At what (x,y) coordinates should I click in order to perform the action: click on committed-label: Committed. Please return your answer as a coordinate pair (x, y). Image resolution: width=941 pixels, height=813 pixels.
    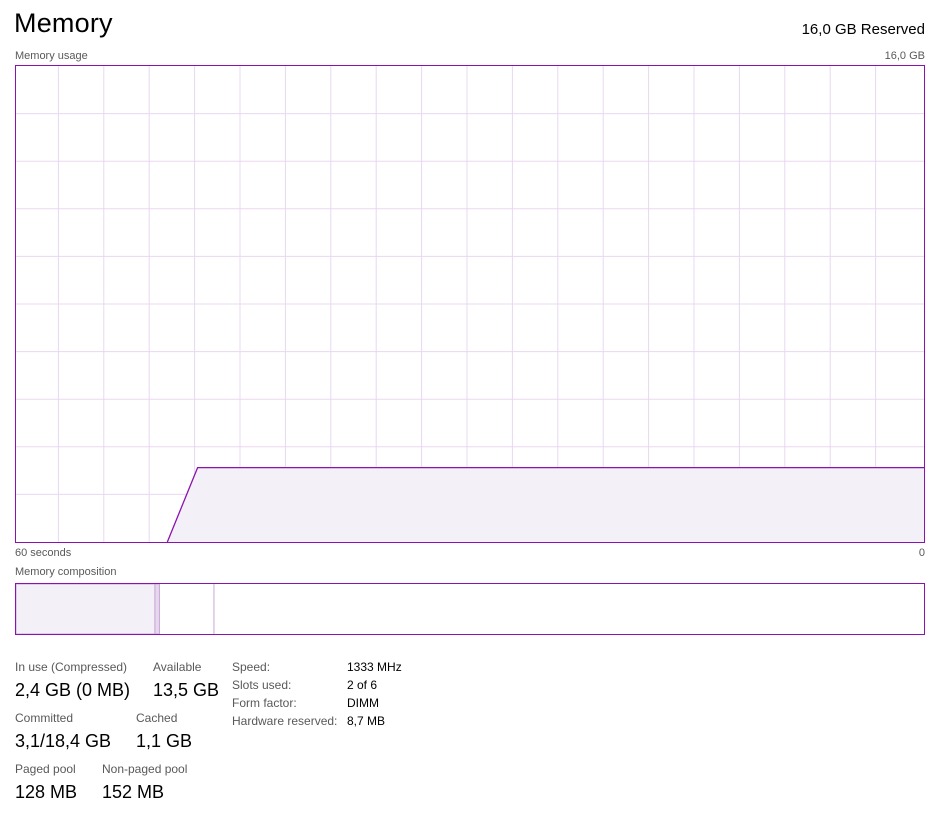
    Looking at the image, I should click on (44, 718).